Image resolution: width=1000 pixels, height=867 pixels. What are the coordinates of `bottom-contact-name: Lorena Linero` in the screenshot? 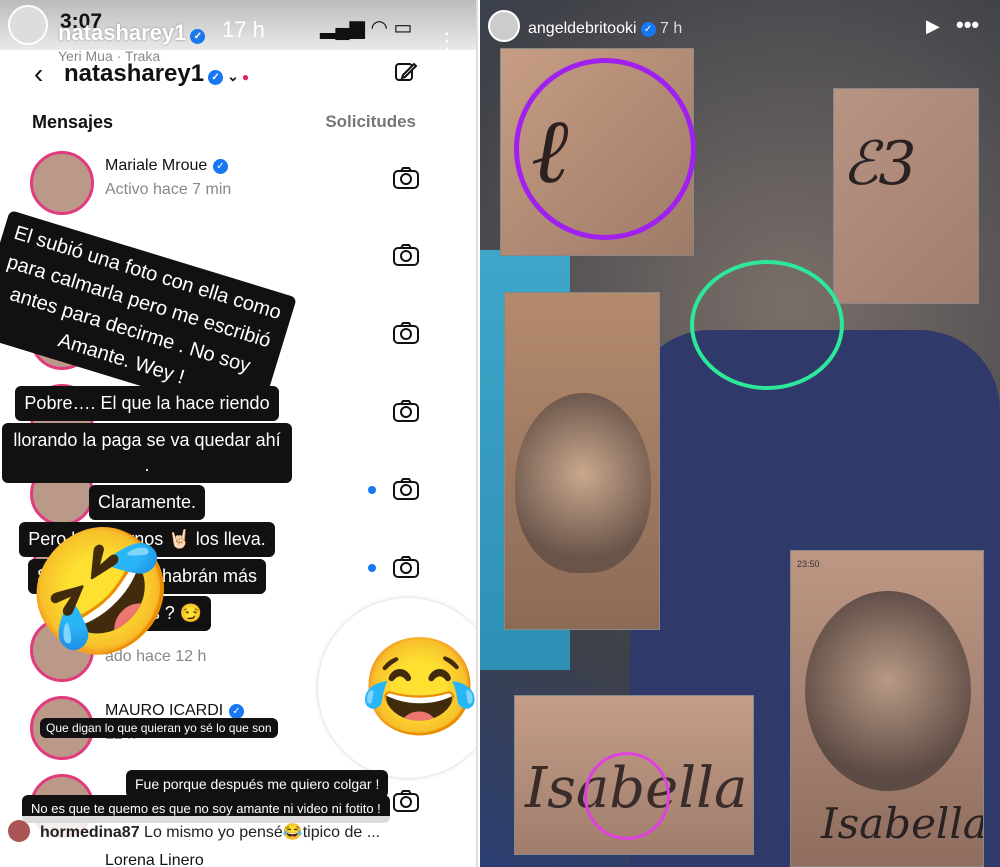 It's located at (154, 859).